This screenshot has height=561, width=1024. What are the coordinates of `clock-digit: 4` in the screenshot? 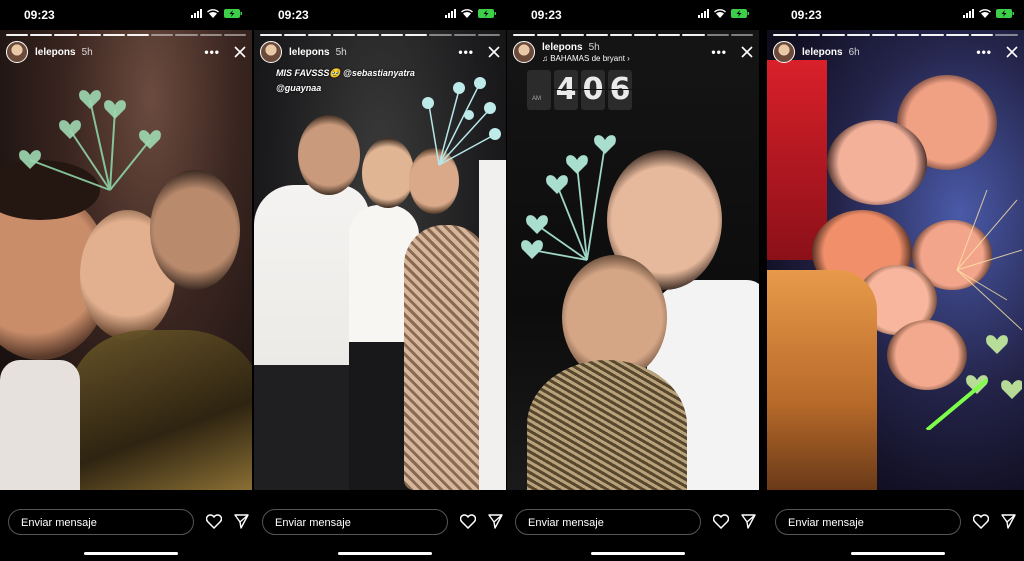 It's located at (566, 90).